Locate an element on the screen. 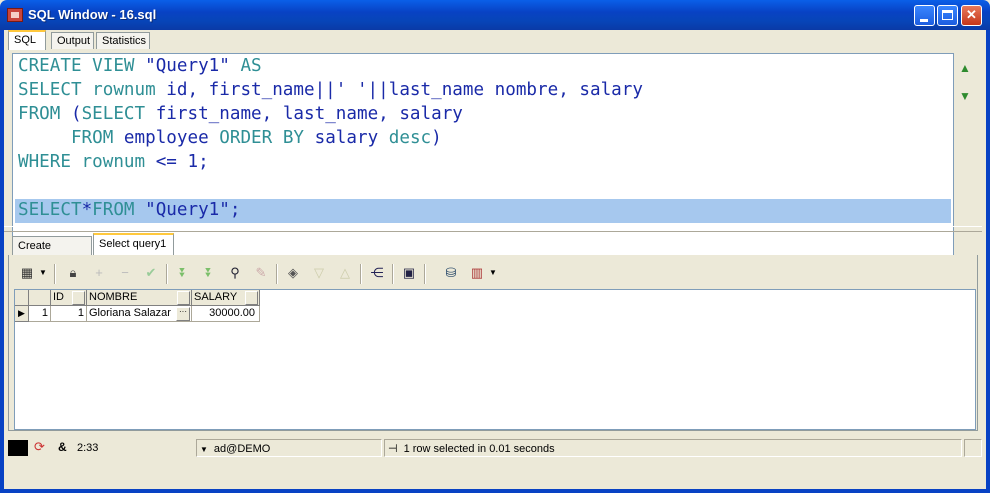 The width and height of the screenshot is (990, 493). break-icon: ⟳ is located at coordinates (39, 447).